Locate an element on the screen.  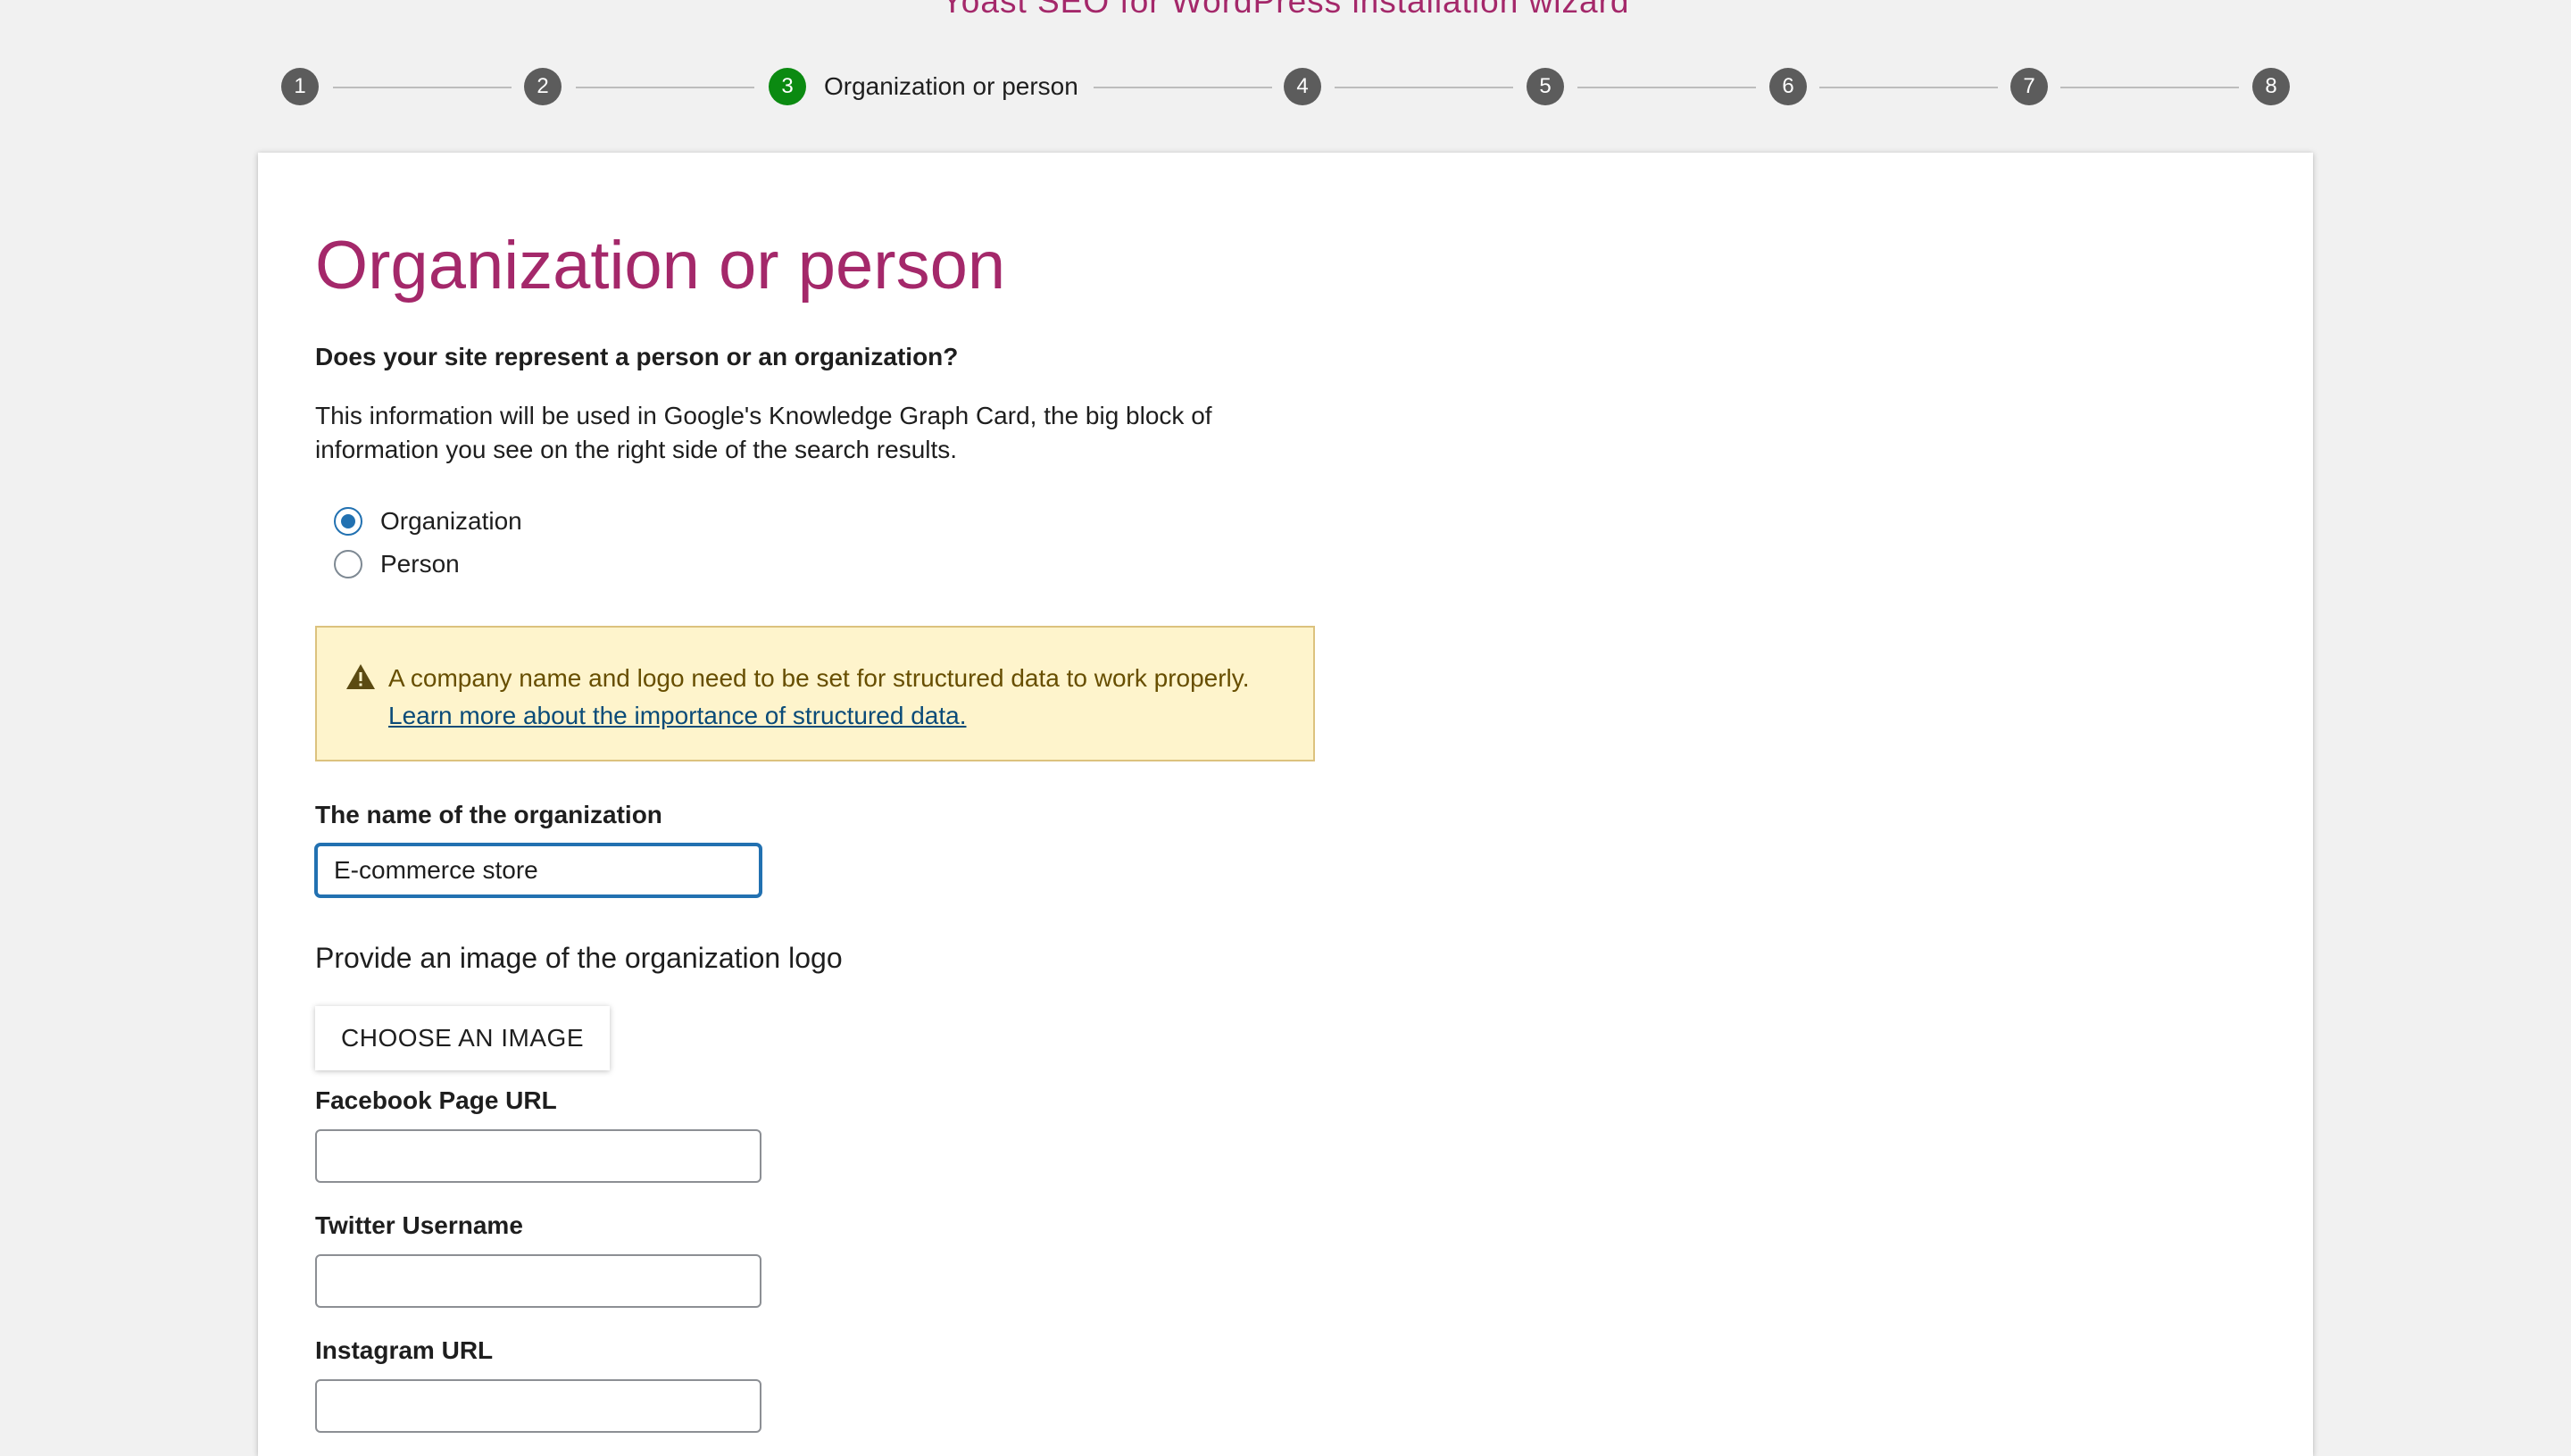
step-3-label: Organization or person is located at coordinates (951, 86).